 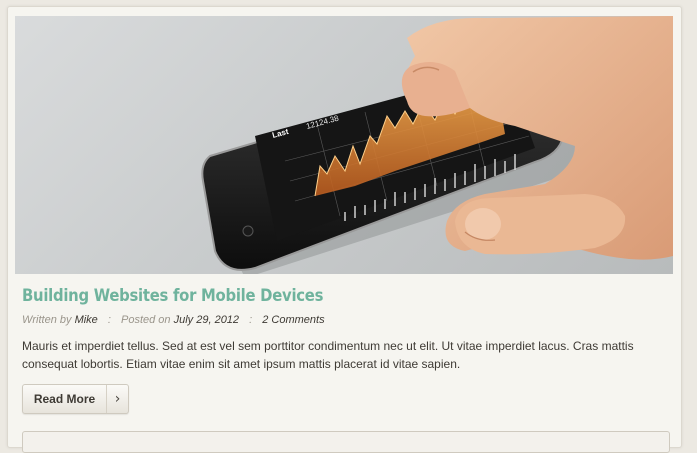 What do you see at coordinates (346, 442) in the screenshot?
I see `next-post-box` at bounding box center [346, 442].